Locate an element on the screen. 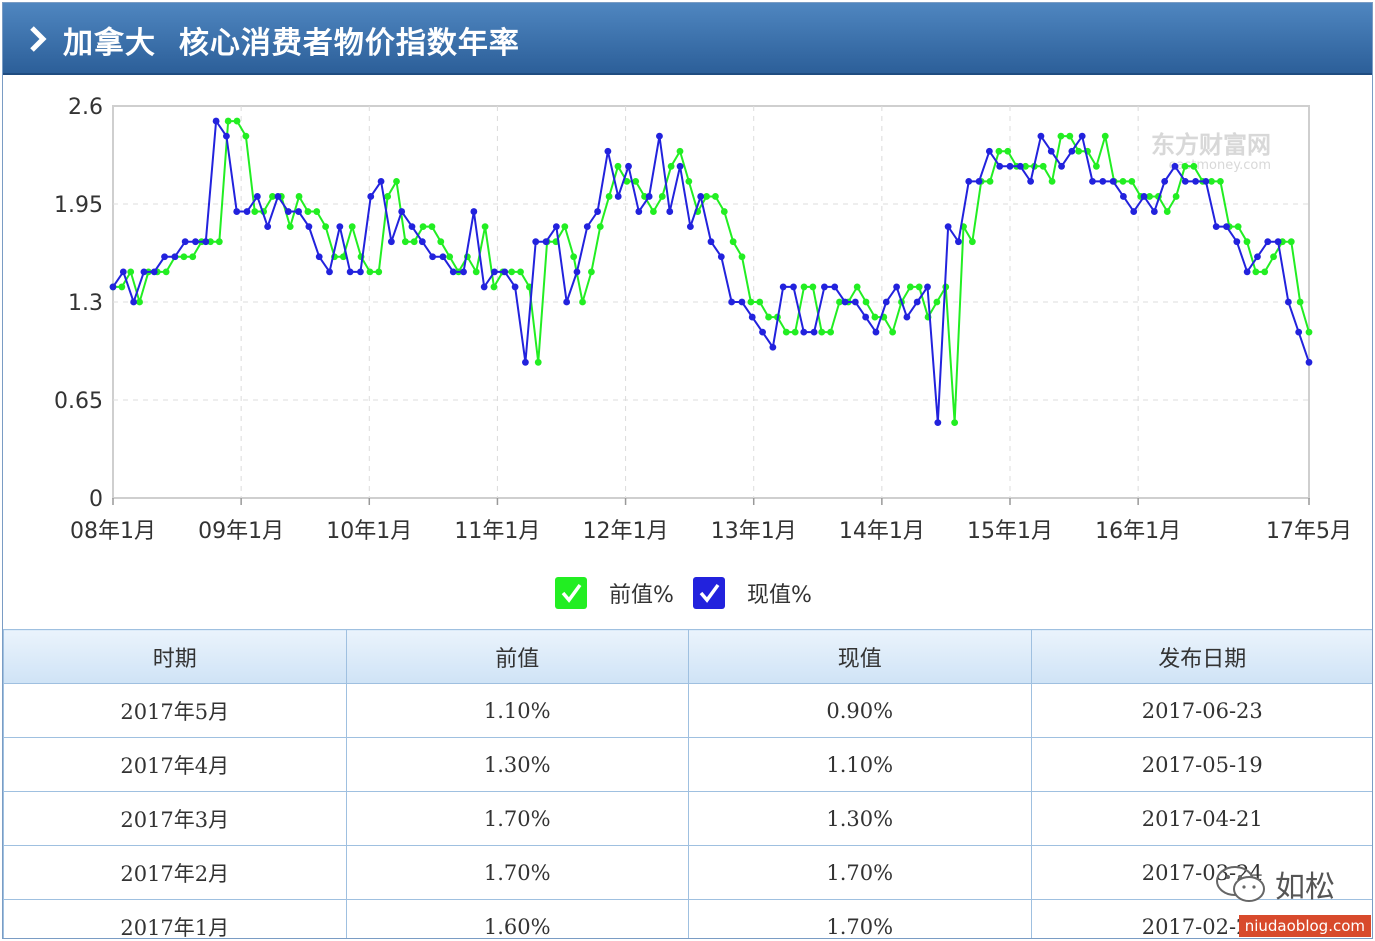 The height and width of the screenshot is (941, 1375). table-row: 2017年1月 1.60% 1.70% 2017-02-24 is located at coordinates (687, 918).